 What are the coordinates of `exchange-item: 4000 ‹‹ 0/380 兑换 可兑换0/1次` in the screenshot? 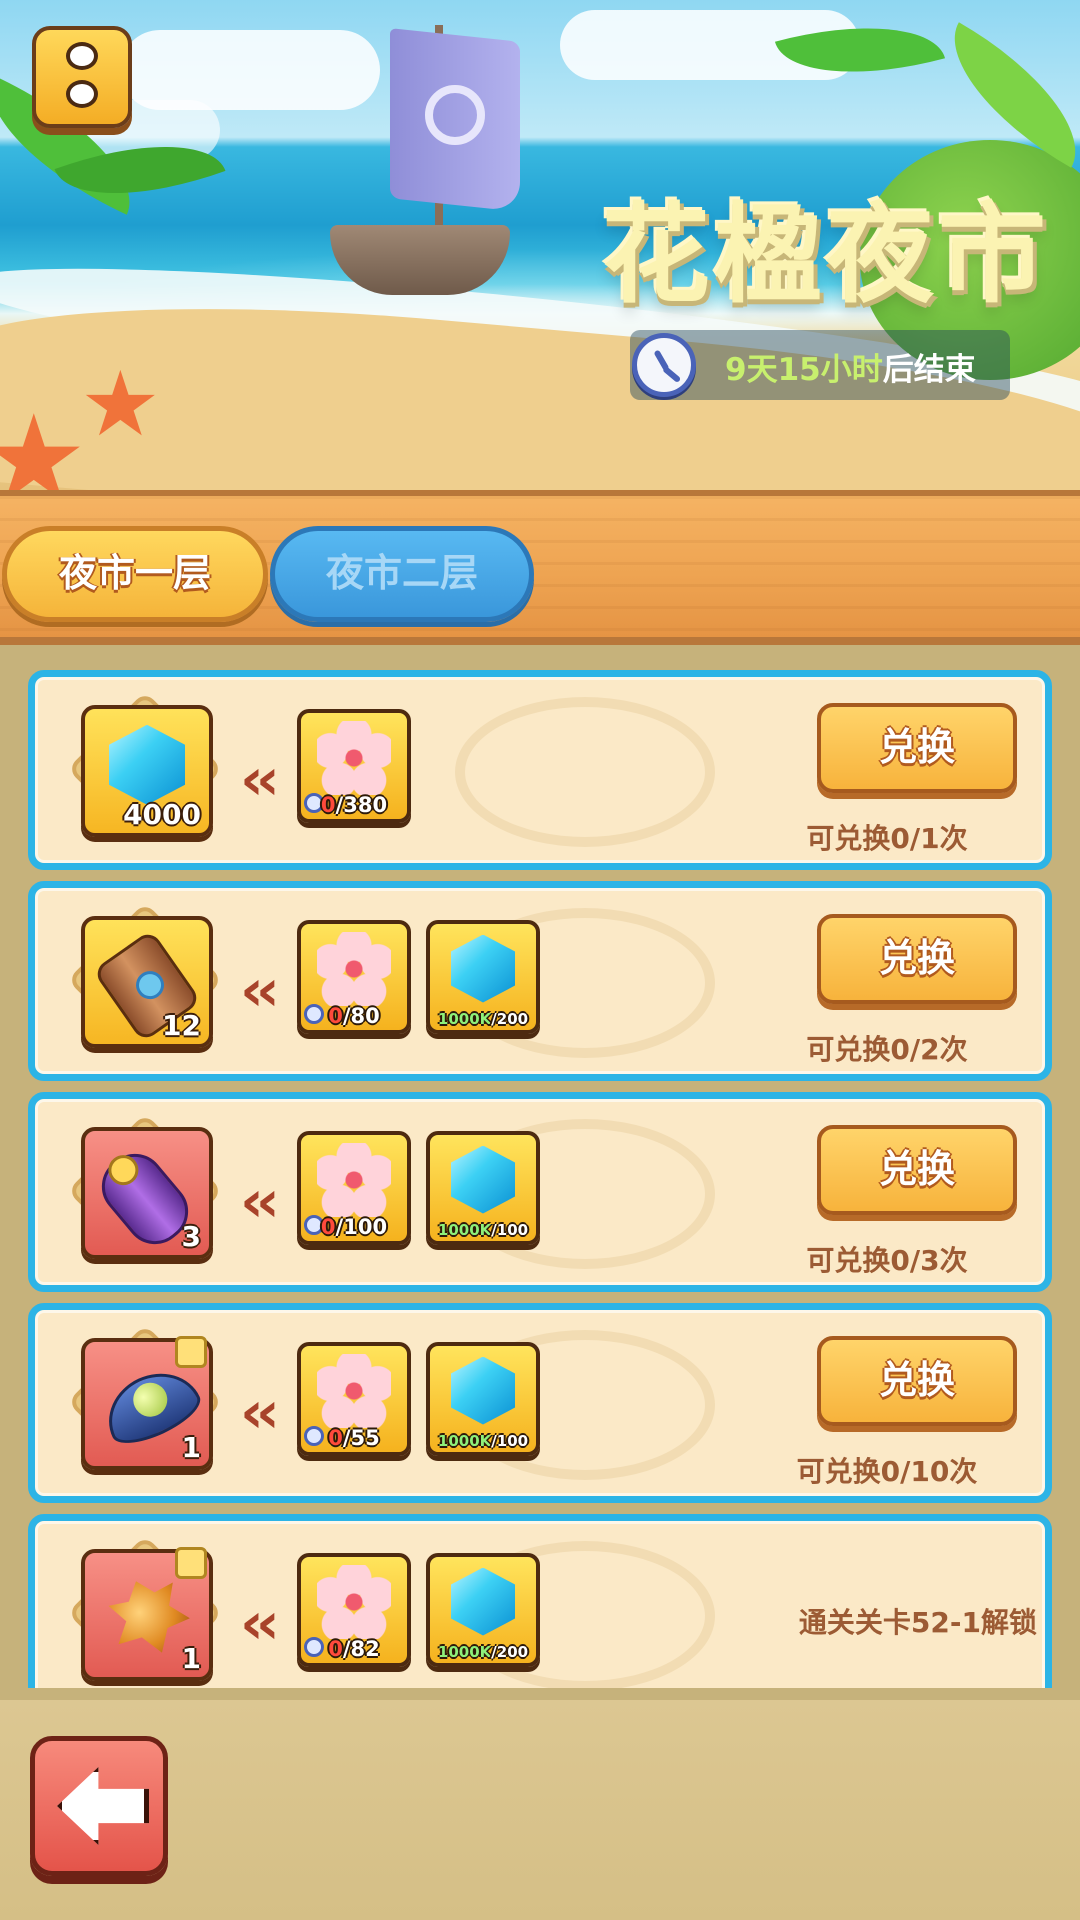 It's located at (540, 770).